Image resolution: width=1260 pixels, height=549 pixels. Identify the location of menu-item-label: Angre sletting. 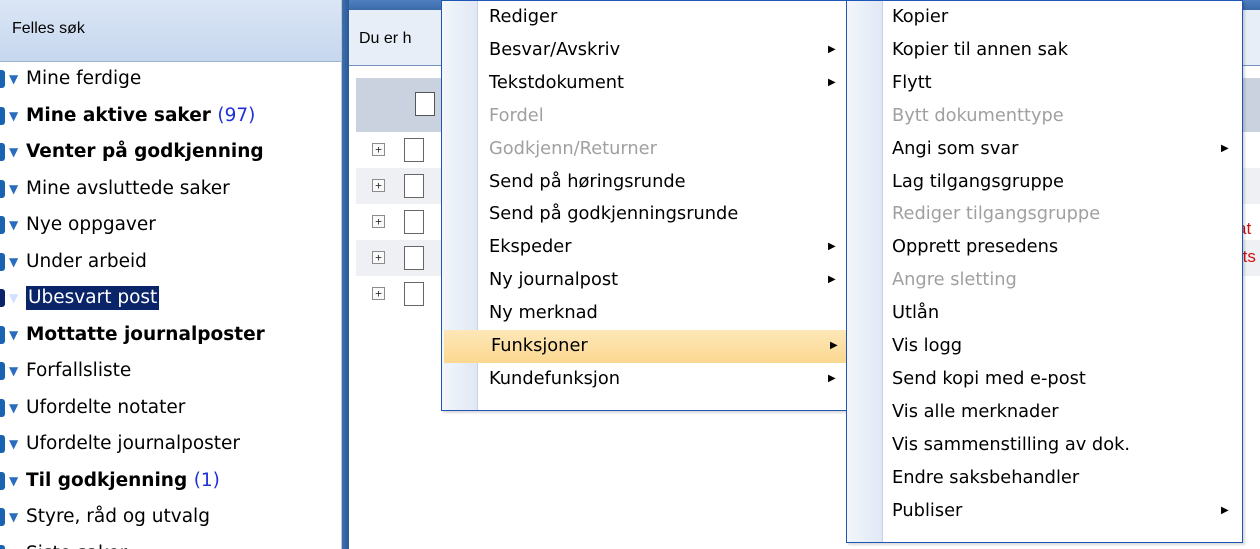
(954, 280).